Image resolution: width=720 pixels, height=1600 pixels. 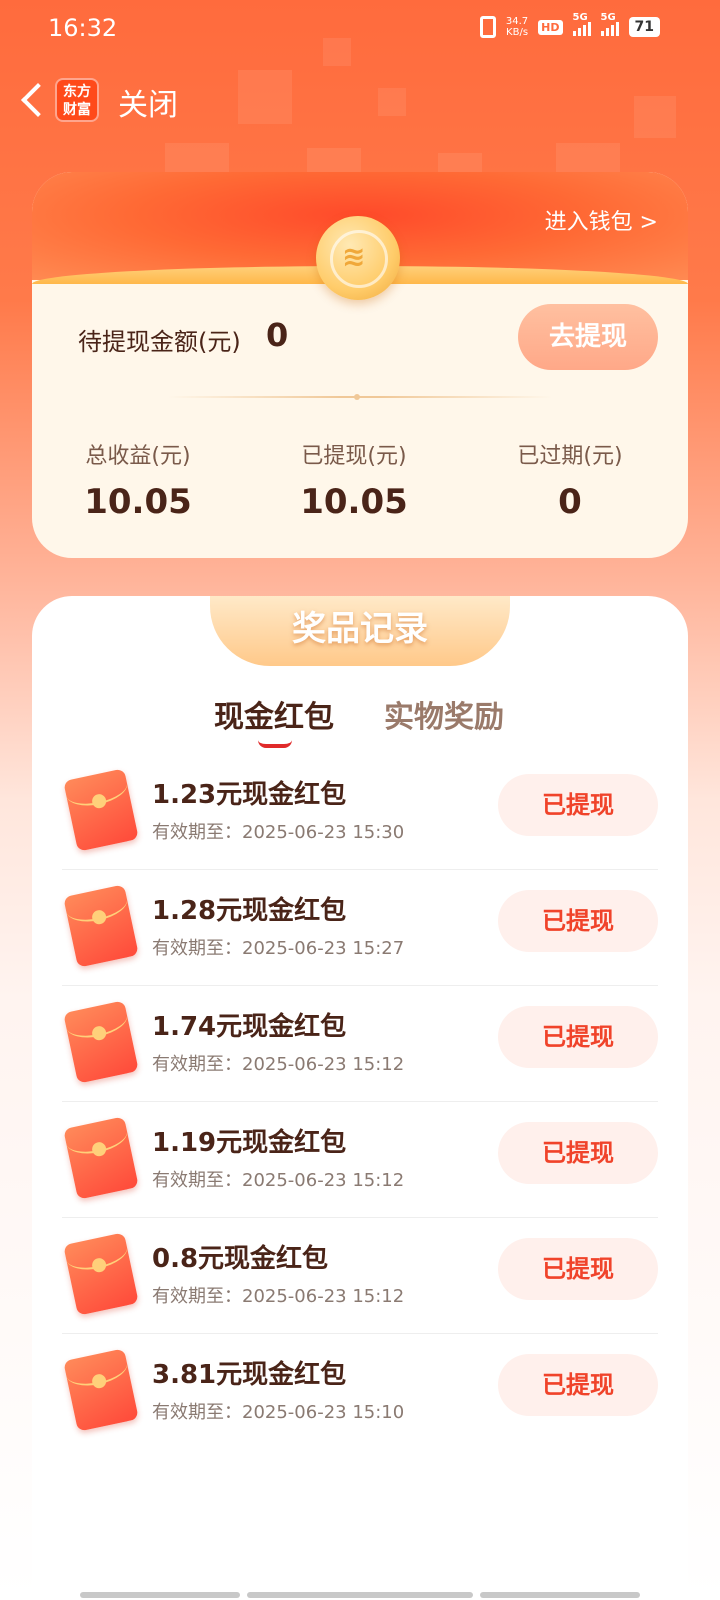 I want to click on pending-amount-value: 0, so click(x=277, y=335).